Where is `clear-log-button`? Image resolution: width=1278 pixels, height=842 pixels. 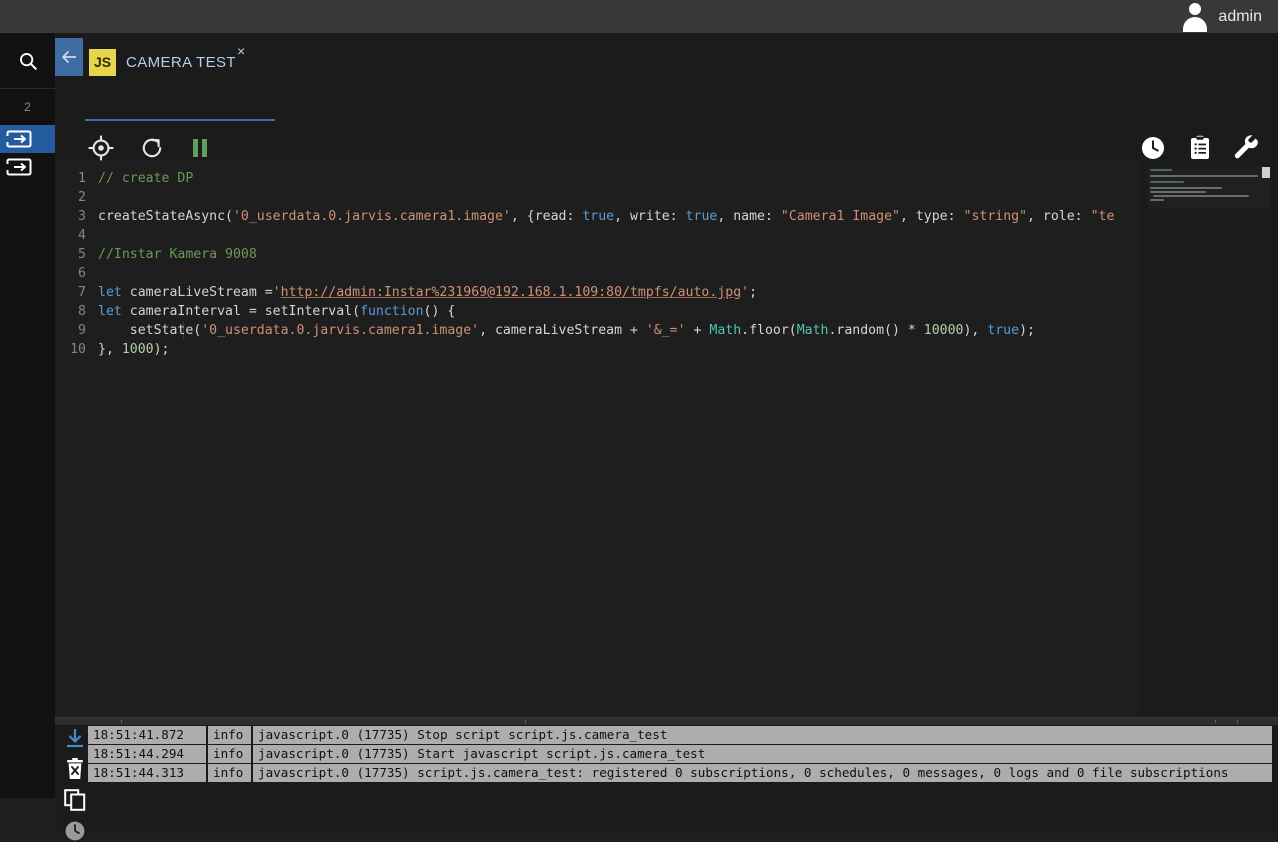 clear-log-button is located at coordinates (75, 769).